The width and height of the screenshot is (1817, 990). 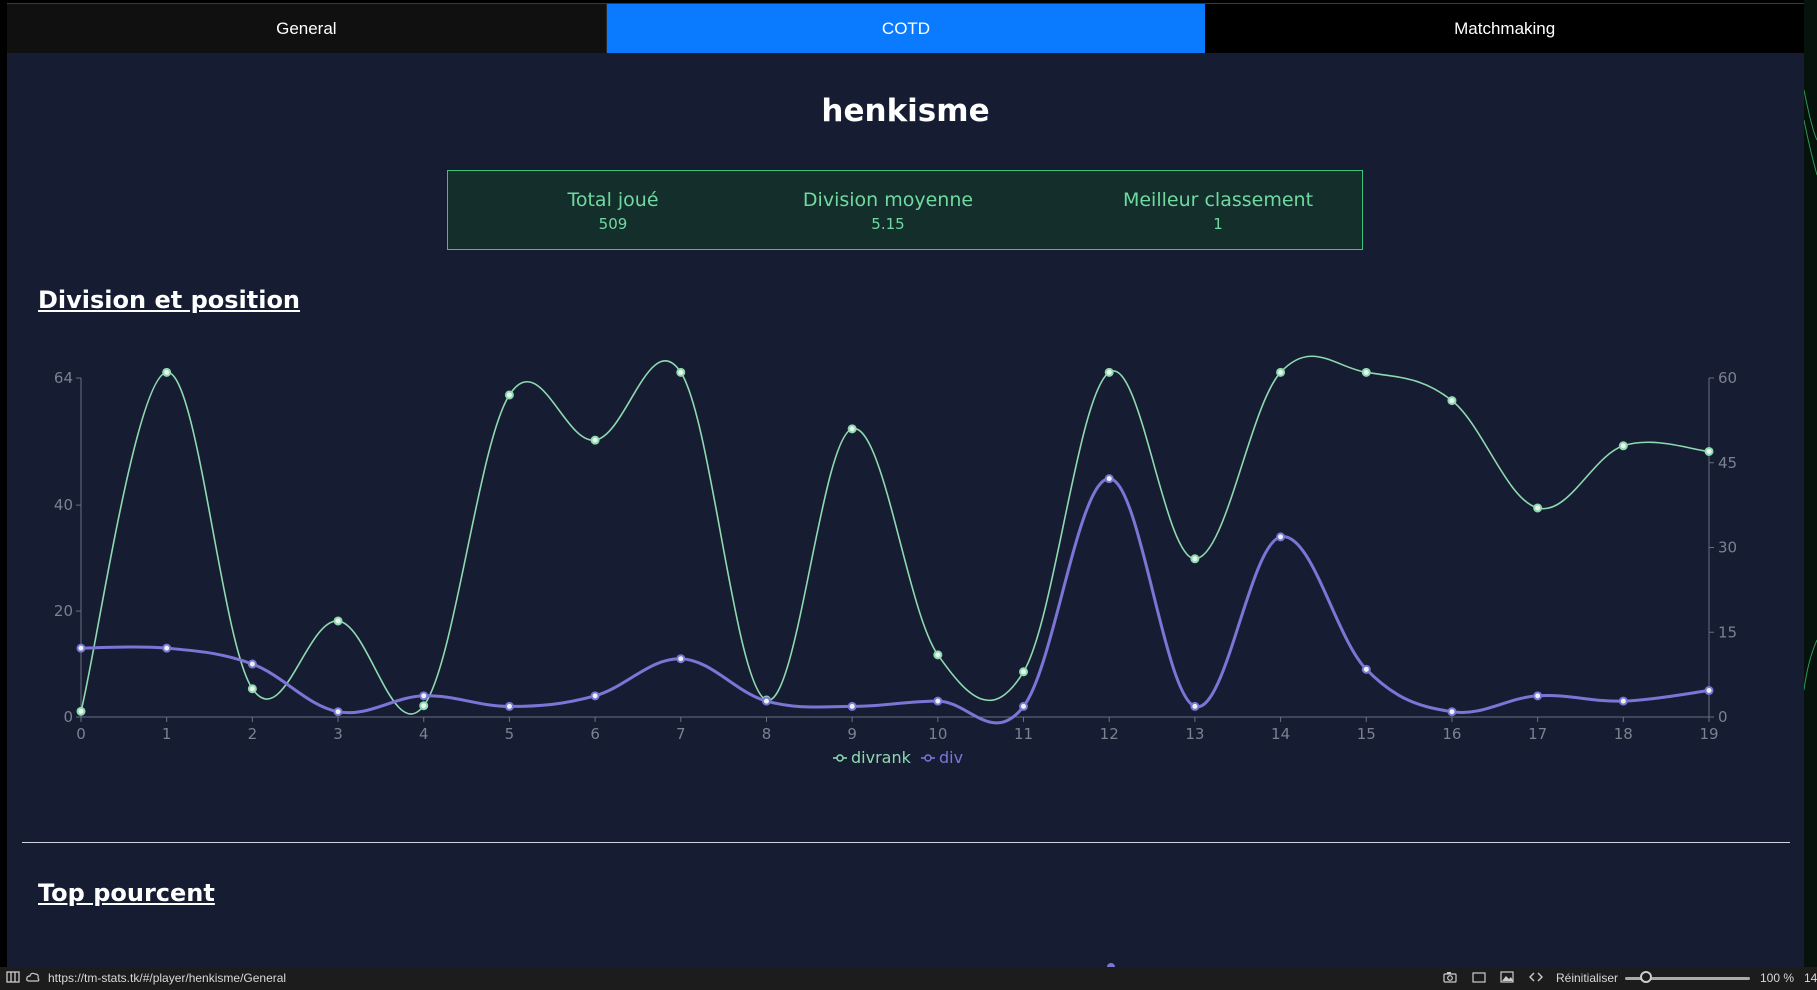 What do you see at coordinates (951, 757) in the screenshot?
I see `legend-label-div: div` at bounding box center [951, 757].